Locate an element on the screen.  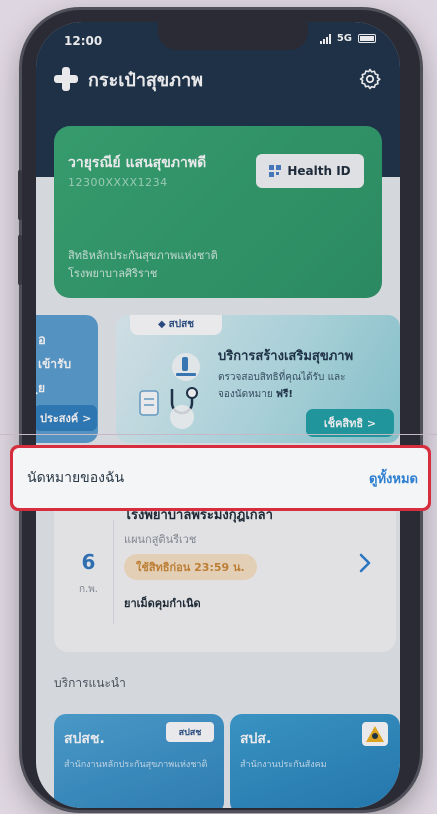
appointment-month: ก.พ. is located at coordinates (88, 589).